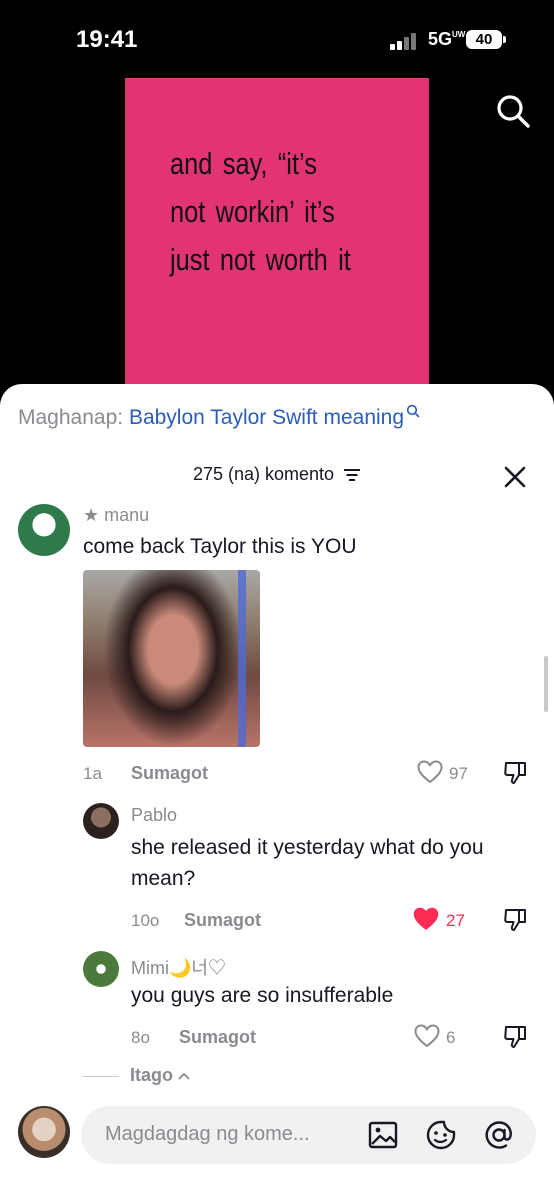 Image resolution: width=554 pixels, height=1199 pixels. What do you see at coordinates (441, 1135) in the screenshot?
I see `emoji-icon` at bounding box center [441, 1135].